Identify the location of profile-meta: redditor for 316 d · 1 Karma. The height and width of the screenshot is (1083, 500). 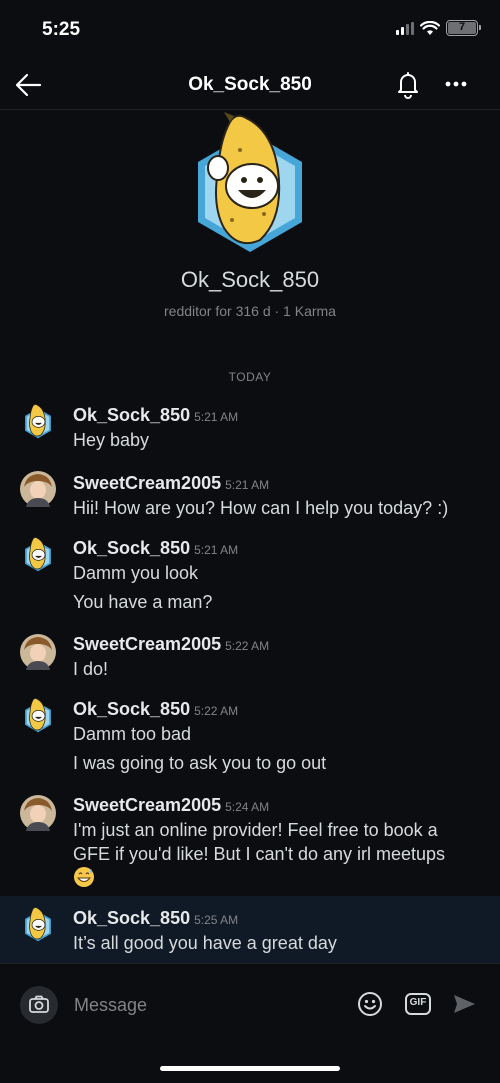
(250, 311).